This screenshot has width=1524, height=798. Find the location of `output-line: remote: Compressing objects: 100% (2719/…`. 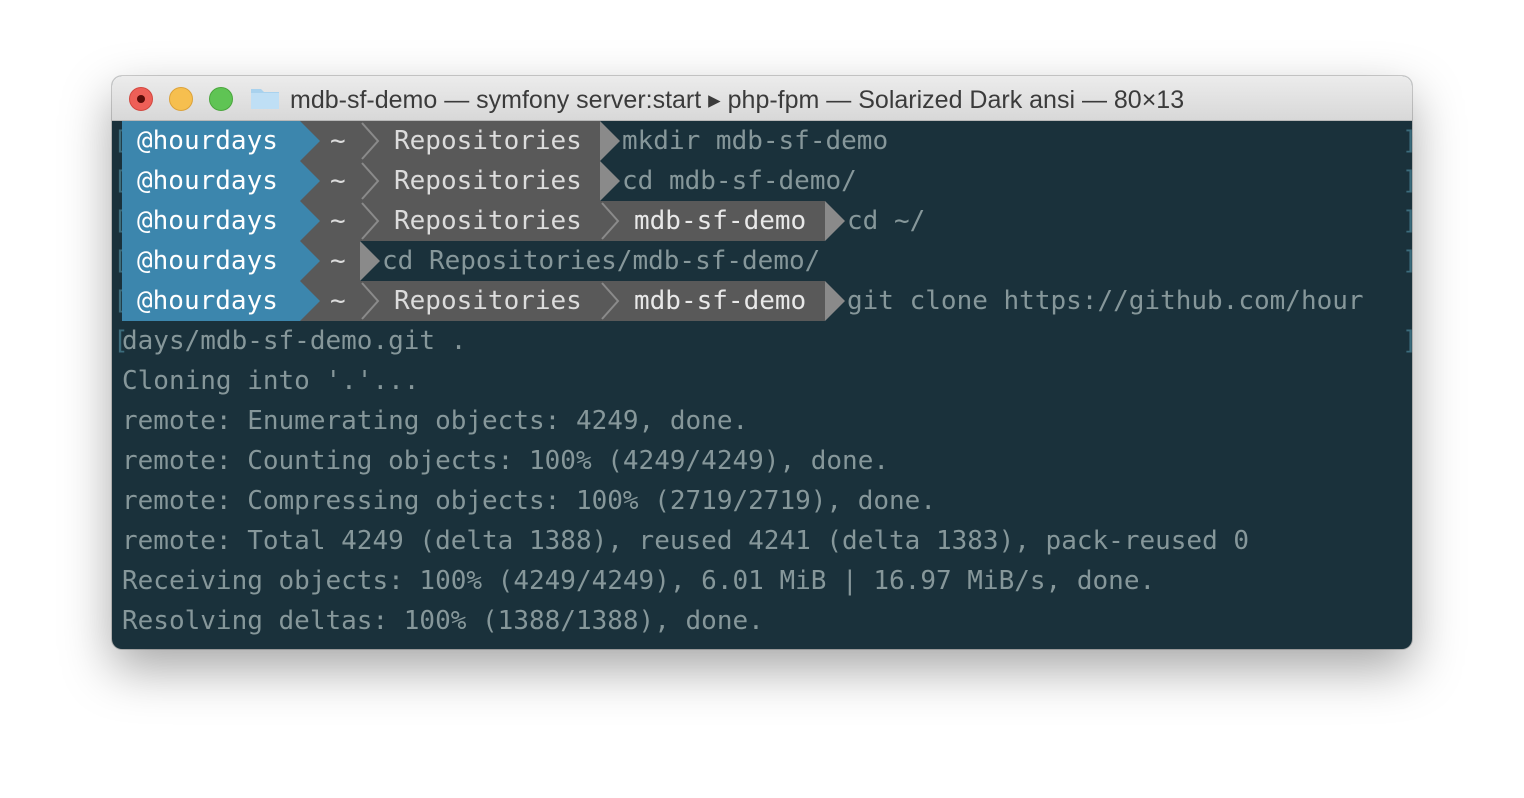

output-line: remote: Compressing objects: 100% (2719/… is located at coordinates (762, 501).